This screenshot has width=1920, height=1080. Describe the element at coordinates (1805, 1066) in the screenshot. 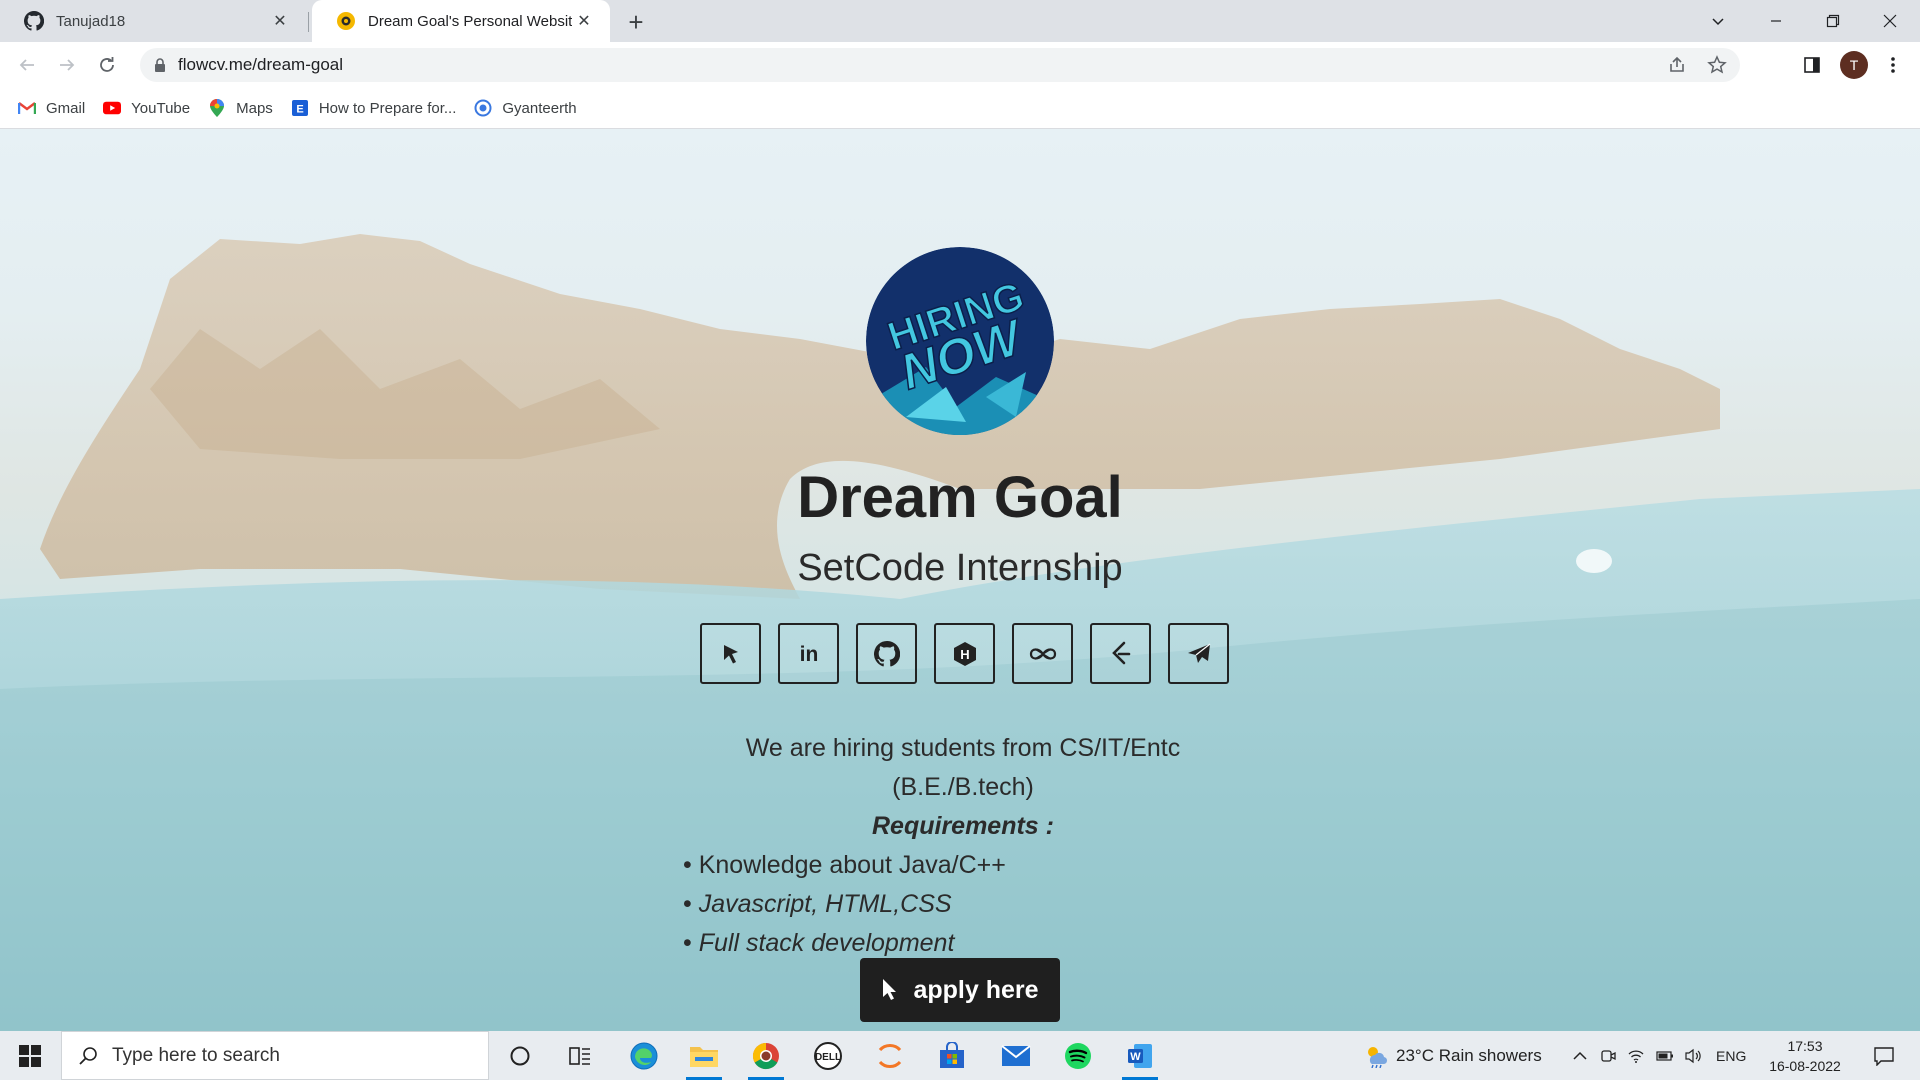

I see `clock-date: 16-08-2022` at that location.